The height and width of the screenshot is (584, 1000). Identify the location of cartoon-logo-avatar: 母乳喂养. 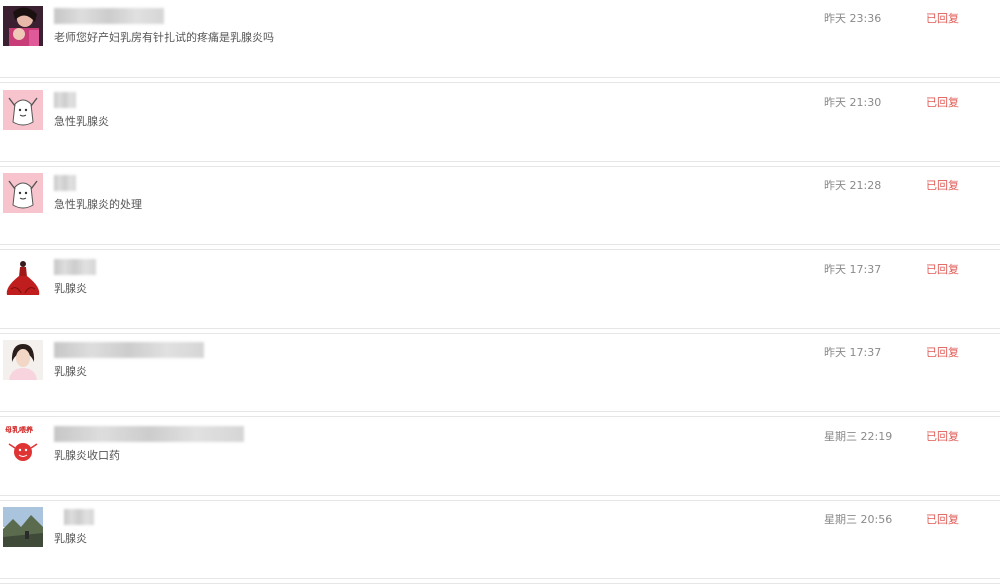
(23, 443).